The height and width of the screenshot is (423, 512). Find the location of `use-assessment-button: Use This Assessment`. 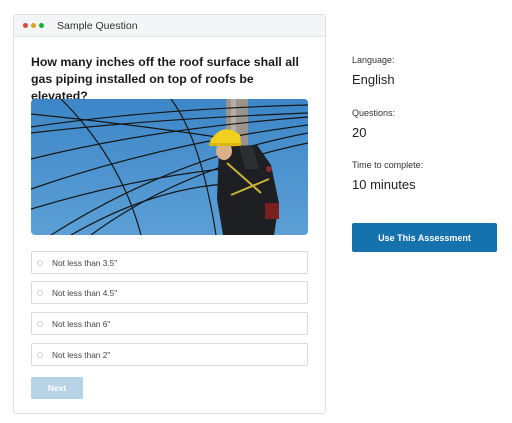

use-assessment-button: Use This Assessment is located at coordinates (424, 237).